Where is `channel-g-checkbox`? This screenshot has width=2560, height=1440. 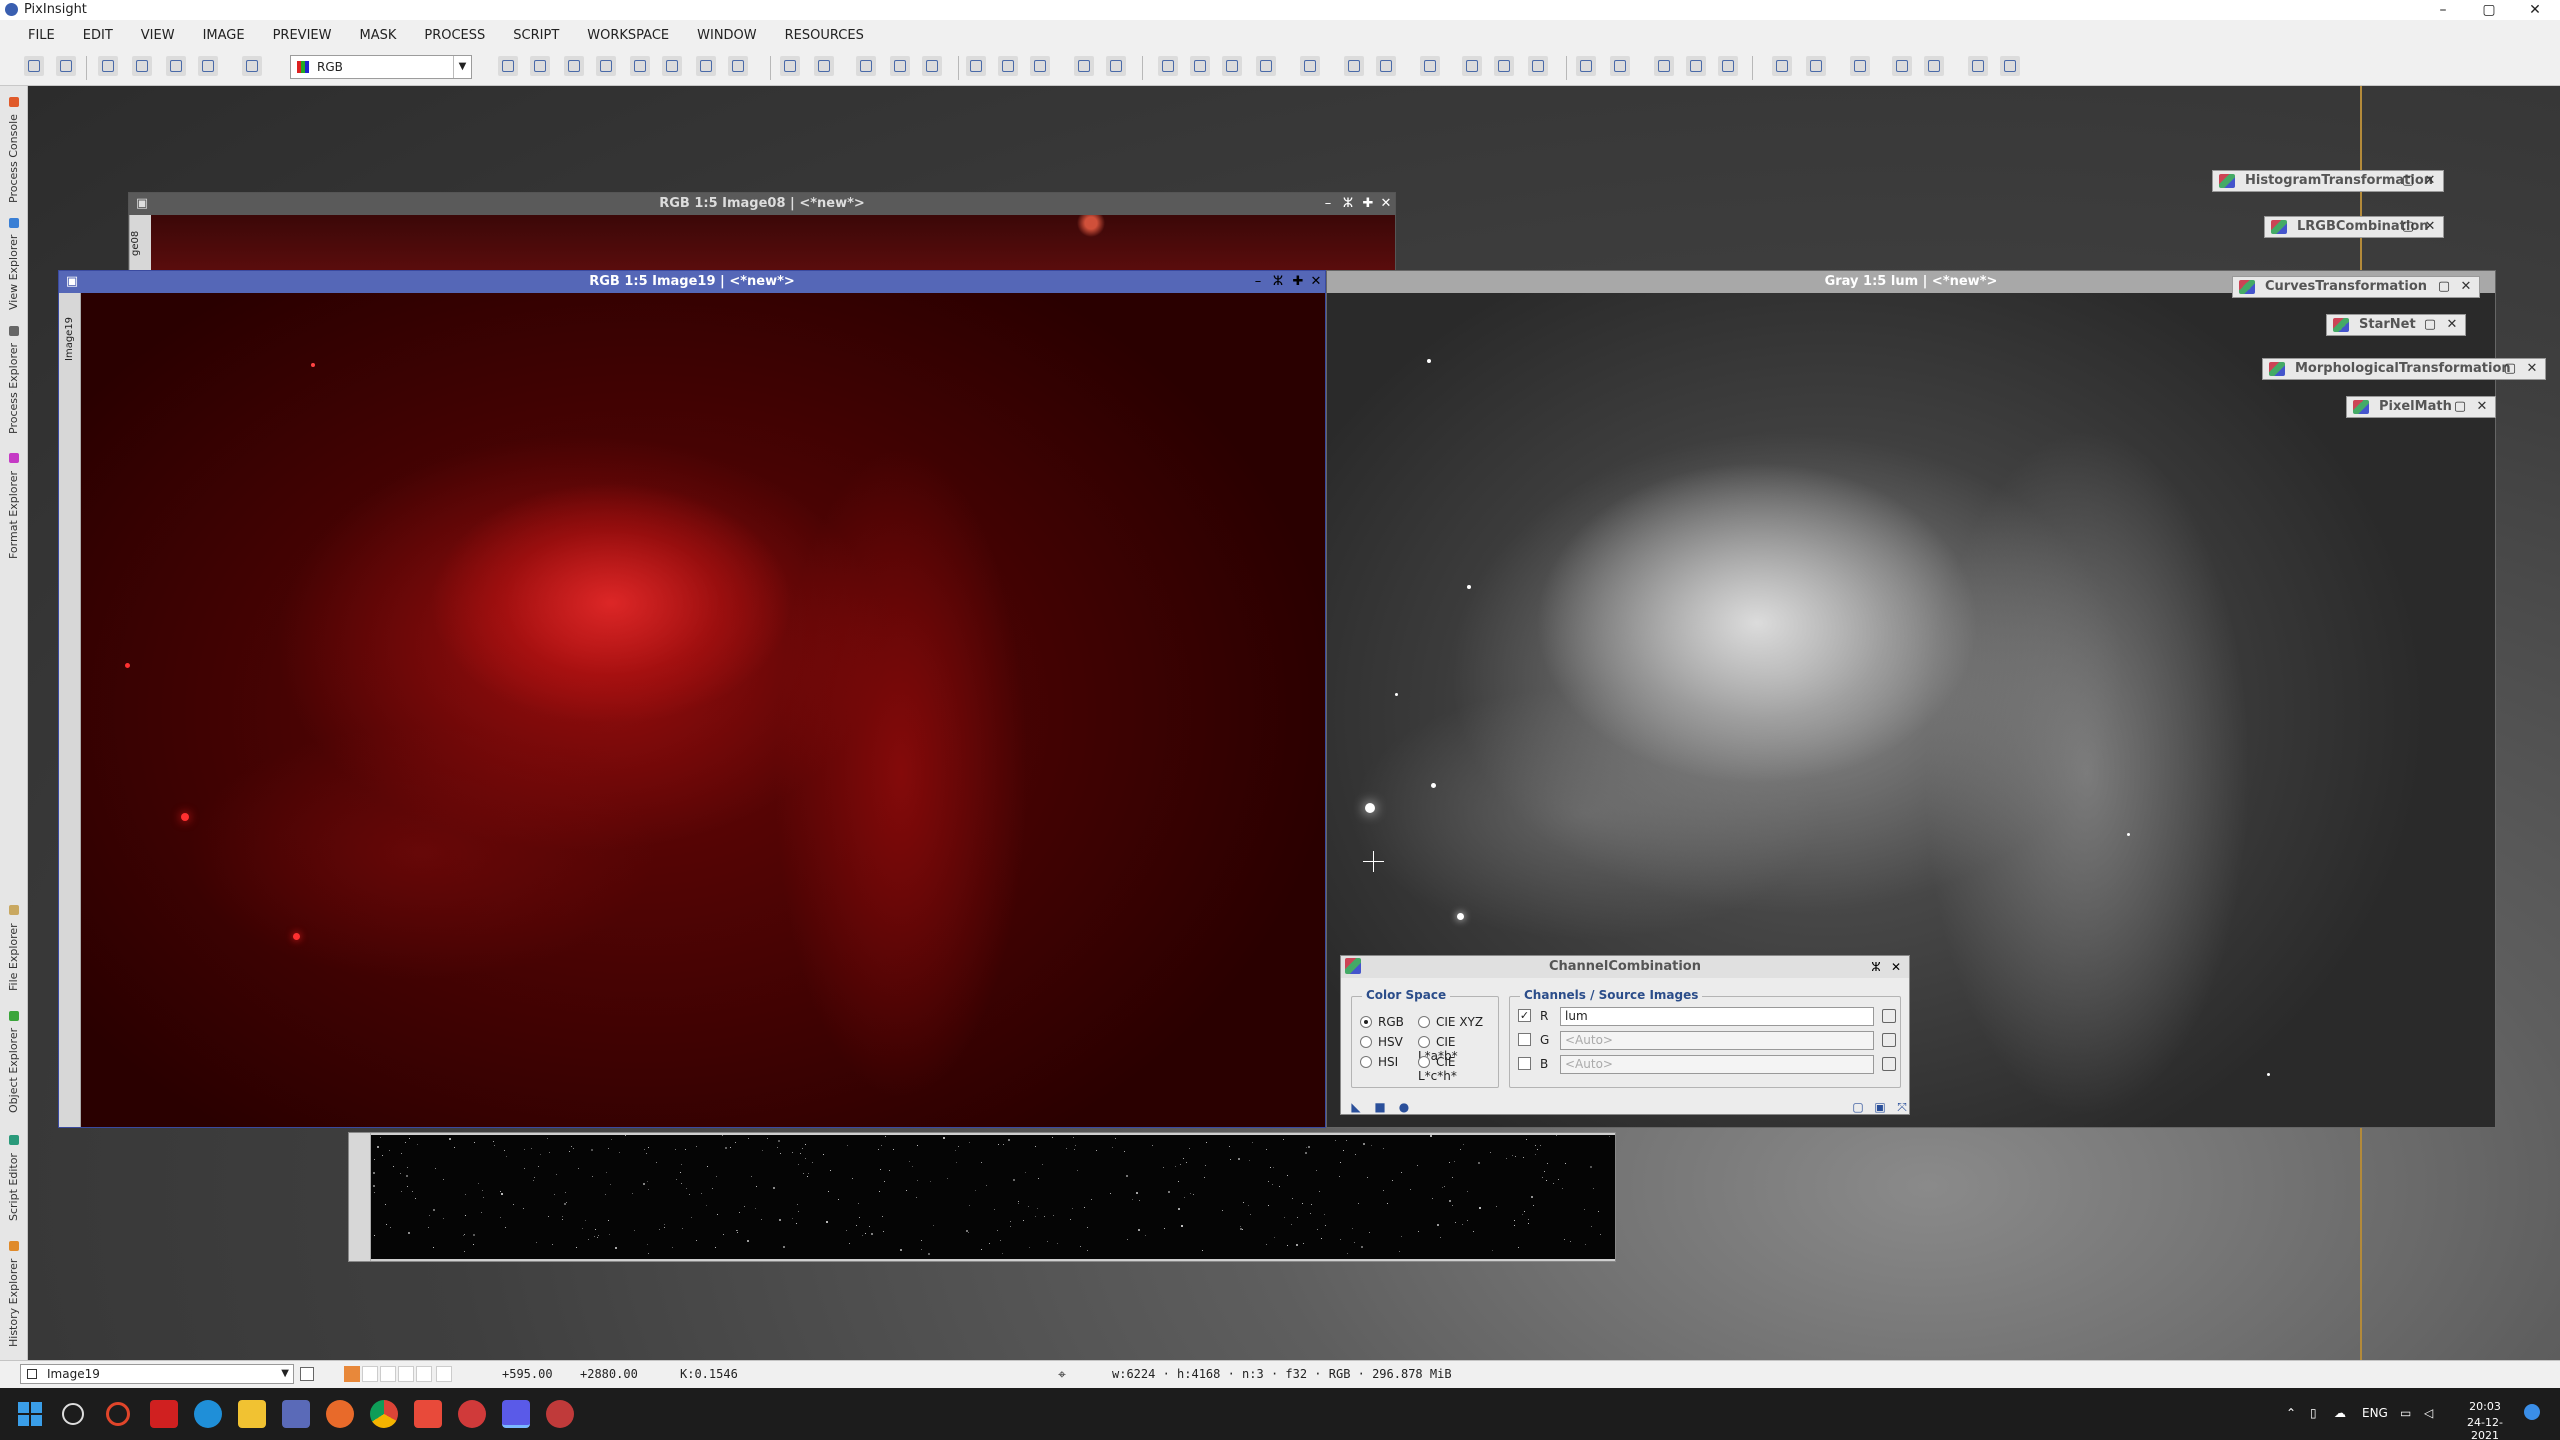
channel-g-checkbox is located at coordinates (1524, 1039).